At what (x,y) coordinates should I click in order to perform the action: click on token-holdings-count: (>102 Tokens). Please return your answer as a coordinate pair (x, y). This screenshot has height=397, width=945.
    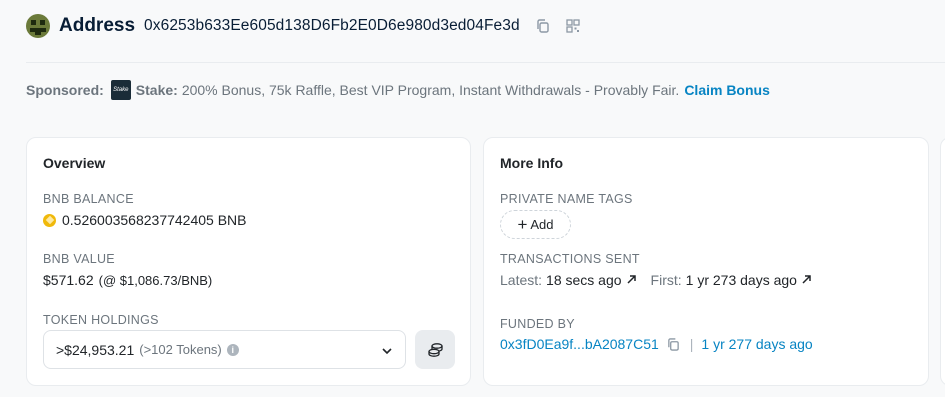
    Looking at the image, I should click on (180, 349).